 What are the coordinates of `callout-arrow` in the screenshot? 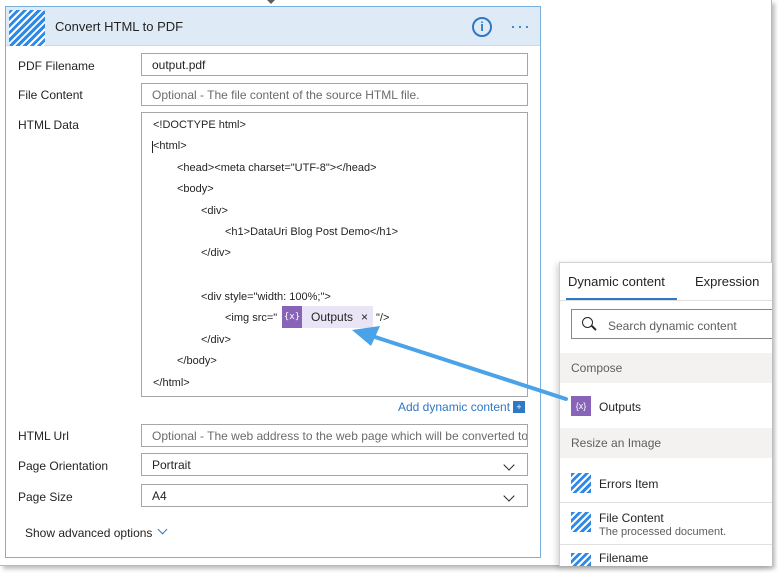 It's located at (460, 363).